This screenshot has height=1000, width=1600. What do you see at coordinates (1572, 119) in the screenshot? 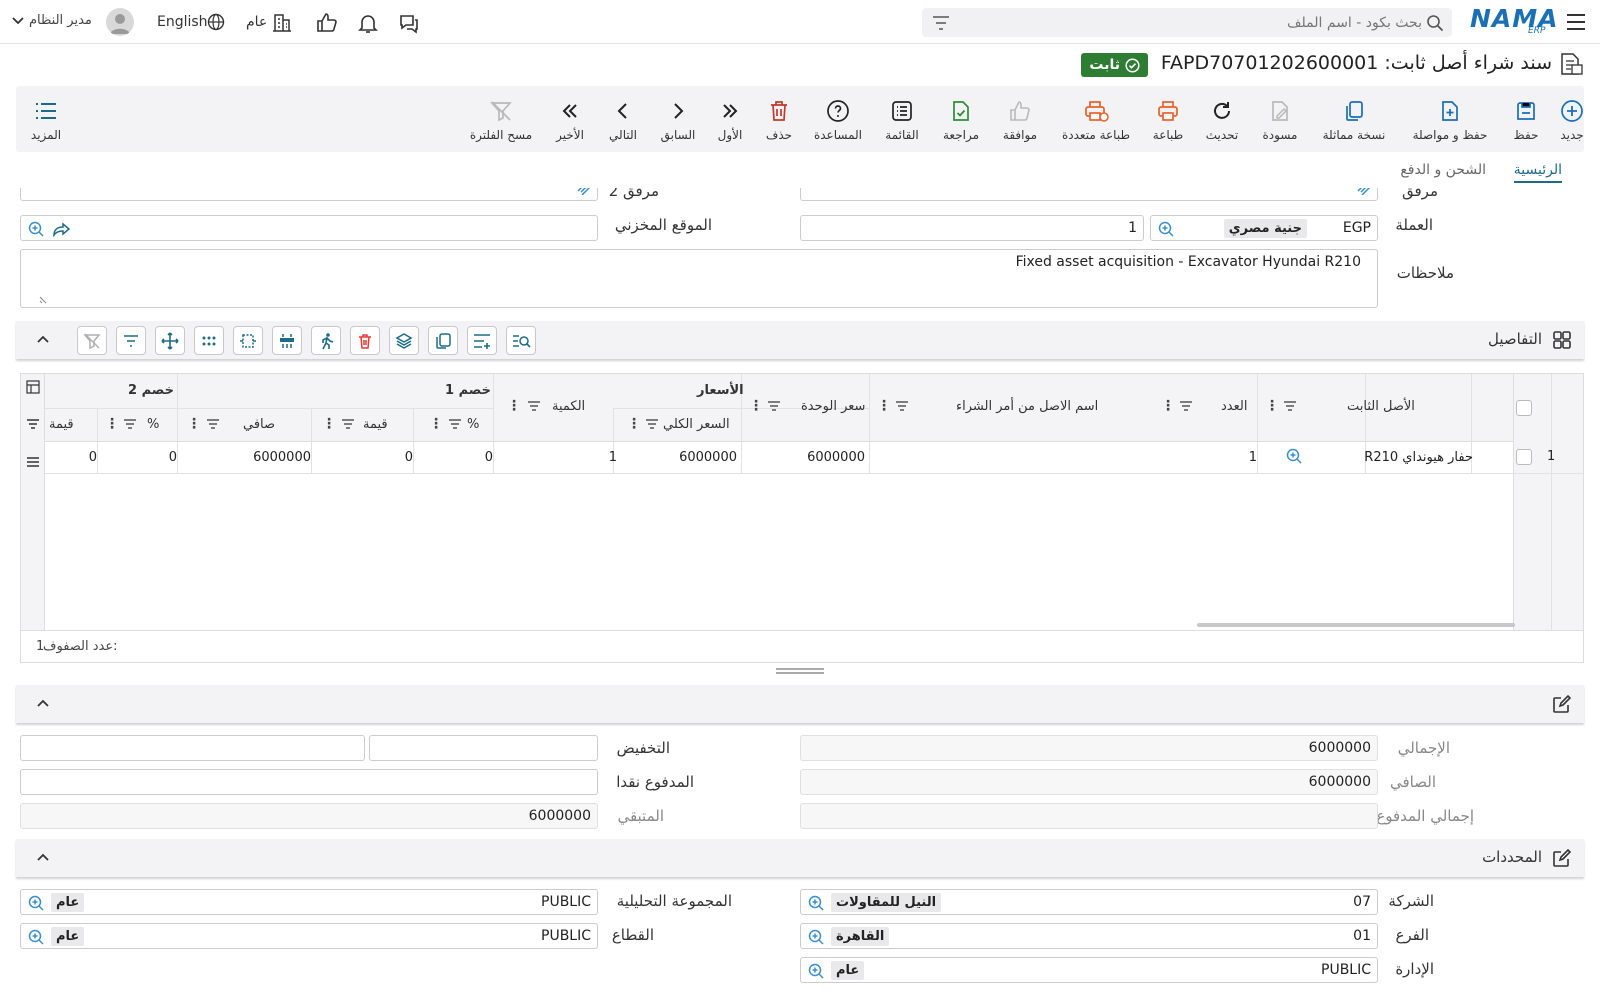
I see `new-button: جديد` at bounding box center [1572, 119].